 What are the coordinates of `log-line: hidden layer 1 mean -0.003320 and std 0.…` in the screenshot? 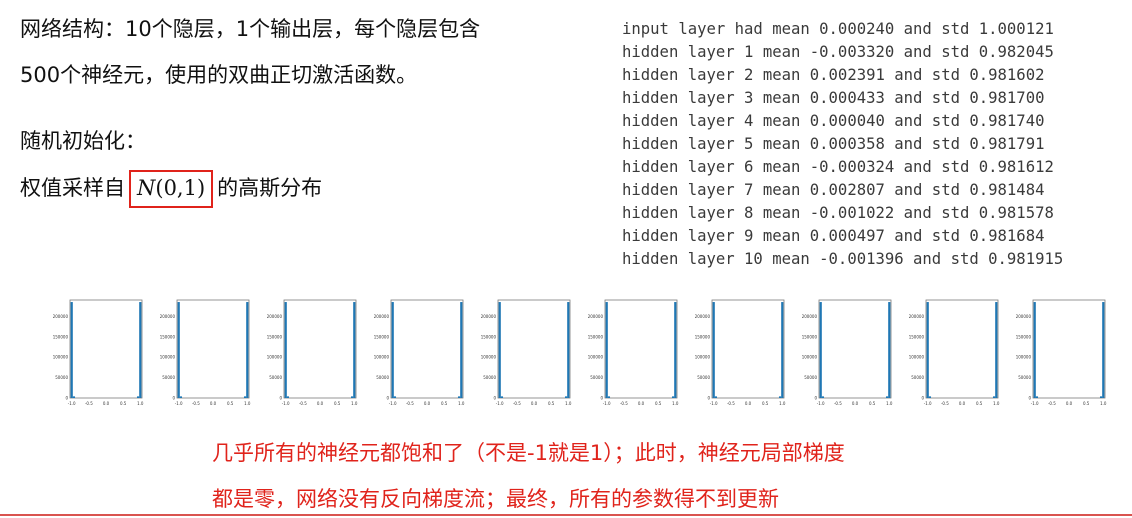 It's located at (838, 52).